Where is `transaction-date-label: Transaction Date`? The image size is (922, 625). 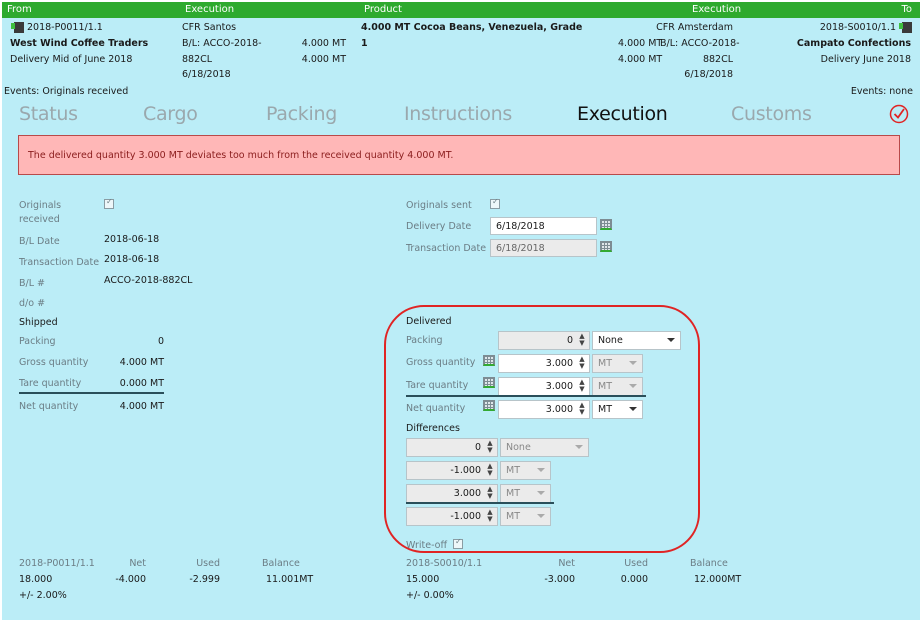
transaction-date-label: Transaction Date is located at coordinates (59, 262).